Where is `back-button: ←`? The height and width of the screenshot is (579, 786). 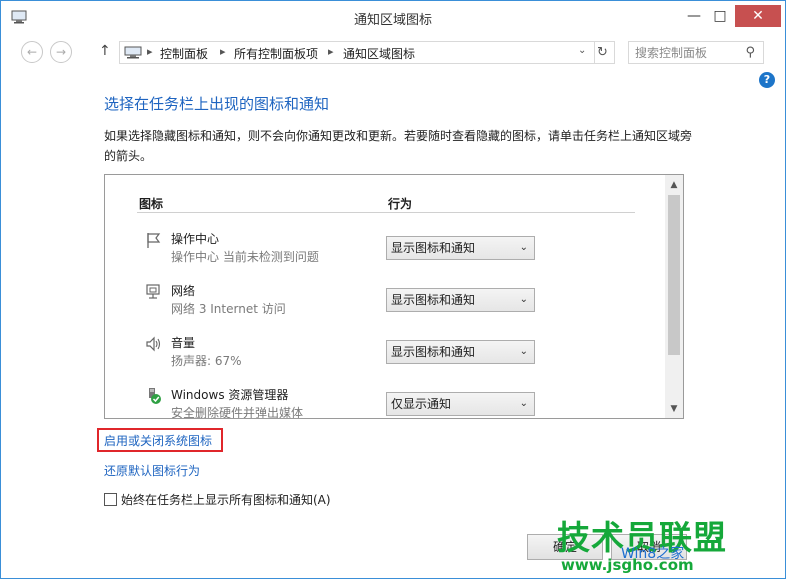 back-button: ← is located at coordinates (32, 52).